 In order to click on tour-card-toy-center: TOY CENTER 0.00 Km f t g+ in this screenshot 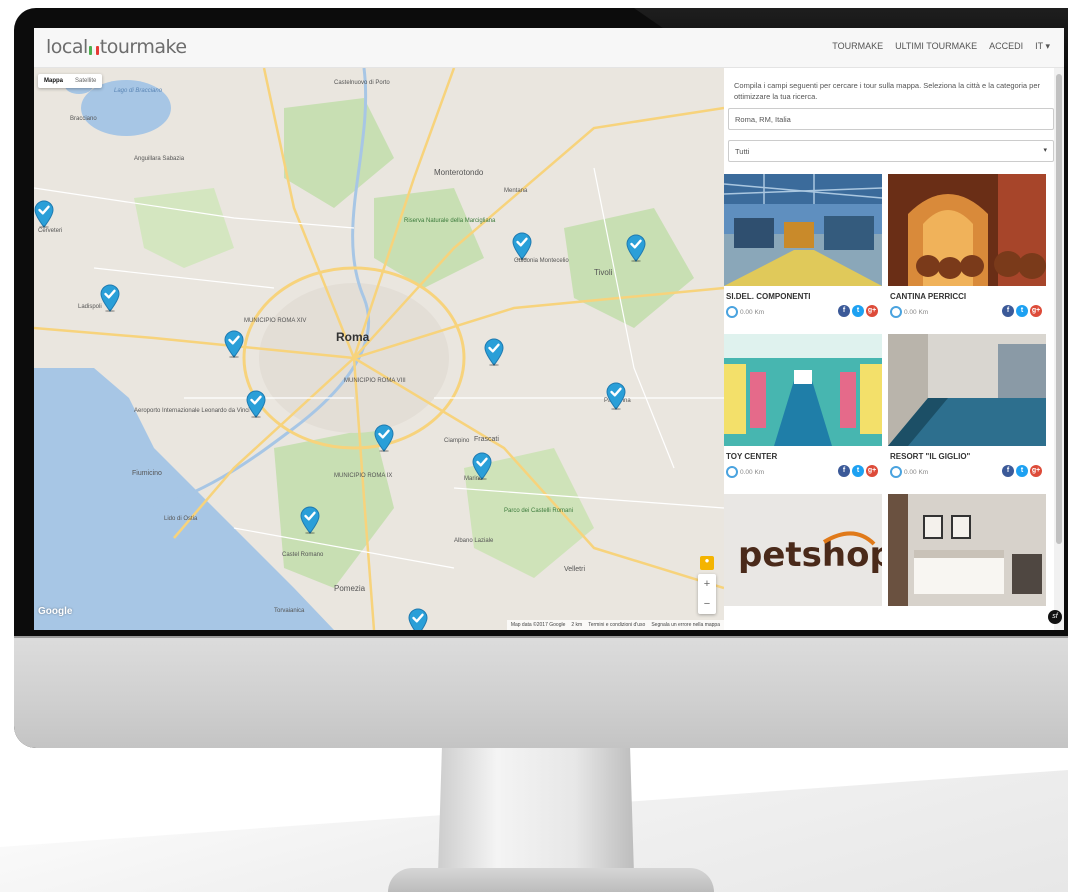, I will do `click(803, 414)`.